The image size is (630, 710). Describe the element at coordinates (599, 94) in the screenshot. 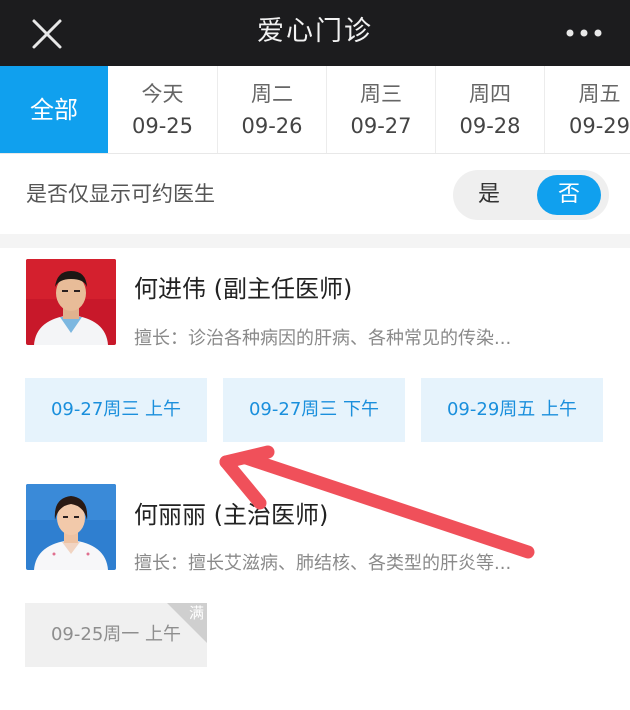

I see `tab-weekday: 周五` at that location.